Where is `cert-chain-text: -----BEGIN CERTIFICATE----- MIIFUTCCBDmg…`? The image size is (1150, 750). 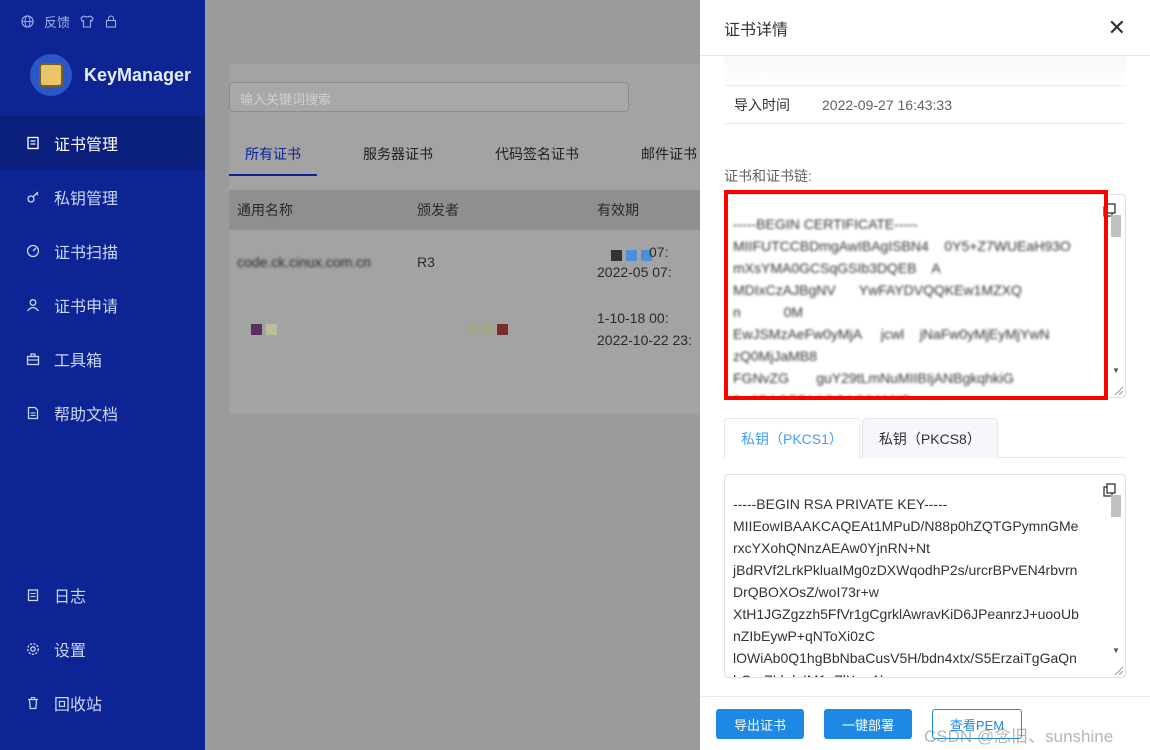
cert-chain-text: -----BEGIN CERTIFICATE----- MIIFUTCCBDmg… is located at coordinates (902, 306).